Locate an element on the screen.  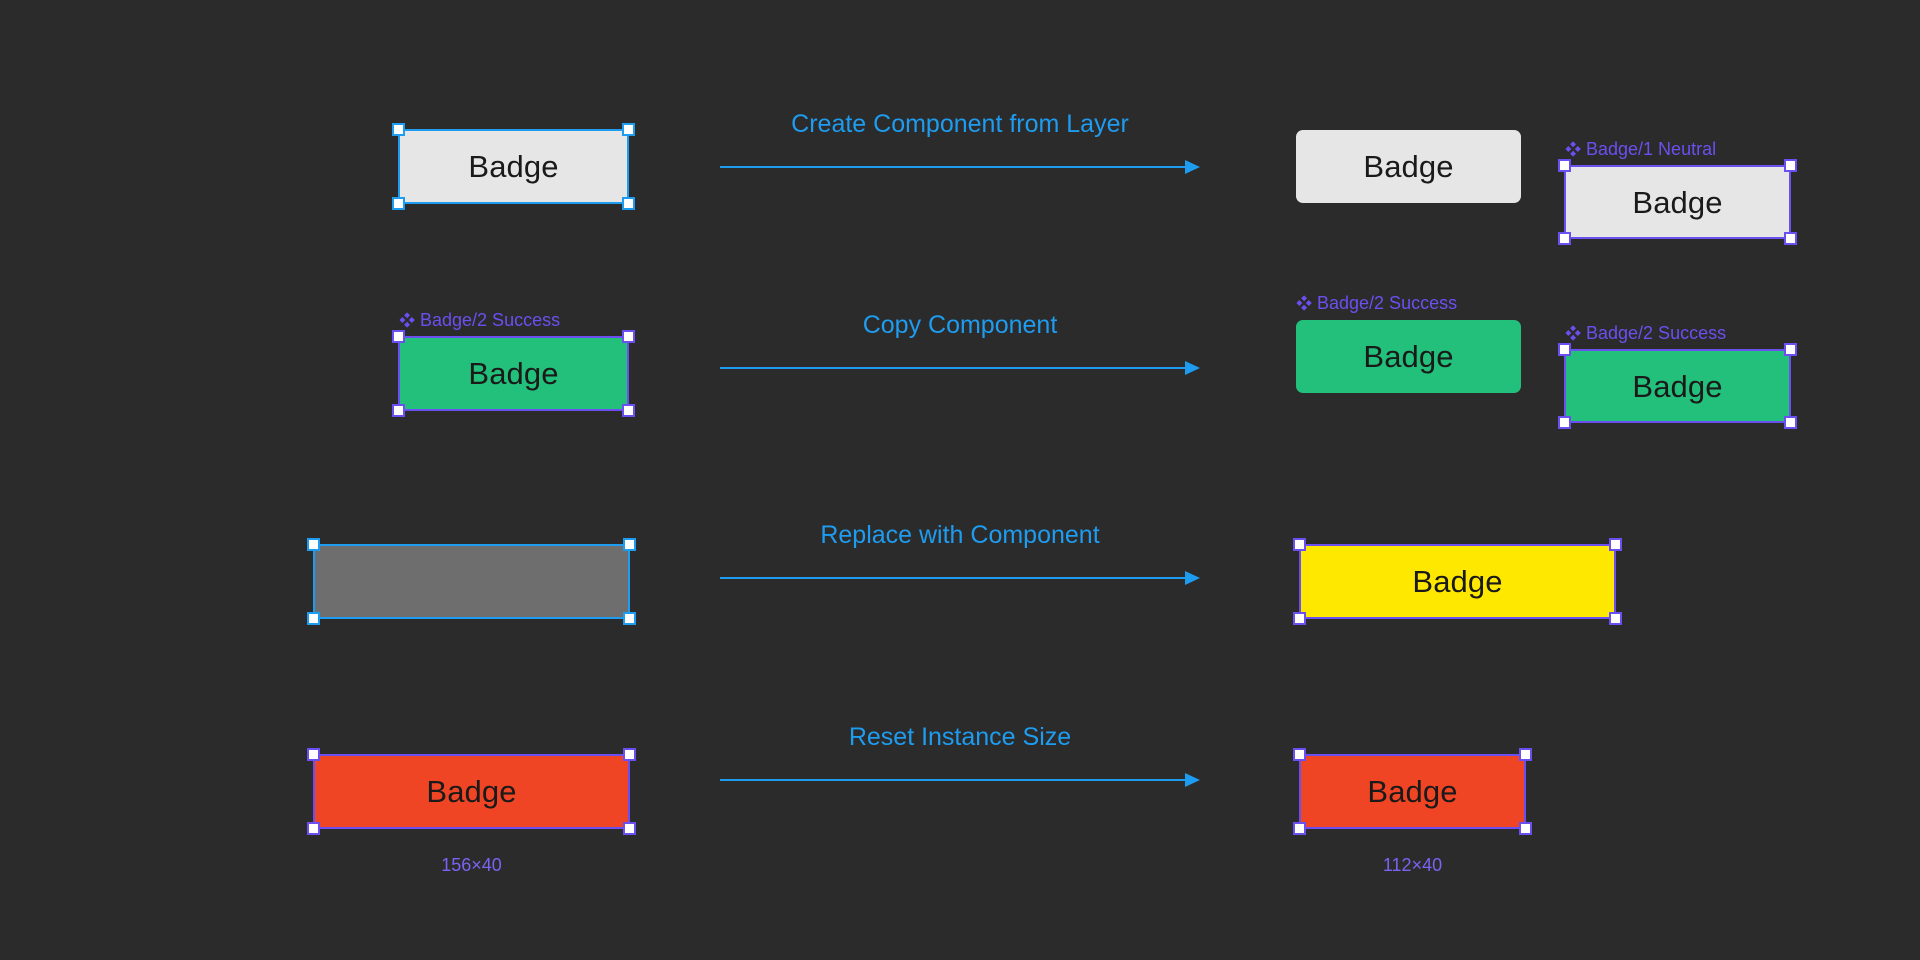
badge-copy-component-after-plain-text: Badge is located at coordinates (1408, 356).